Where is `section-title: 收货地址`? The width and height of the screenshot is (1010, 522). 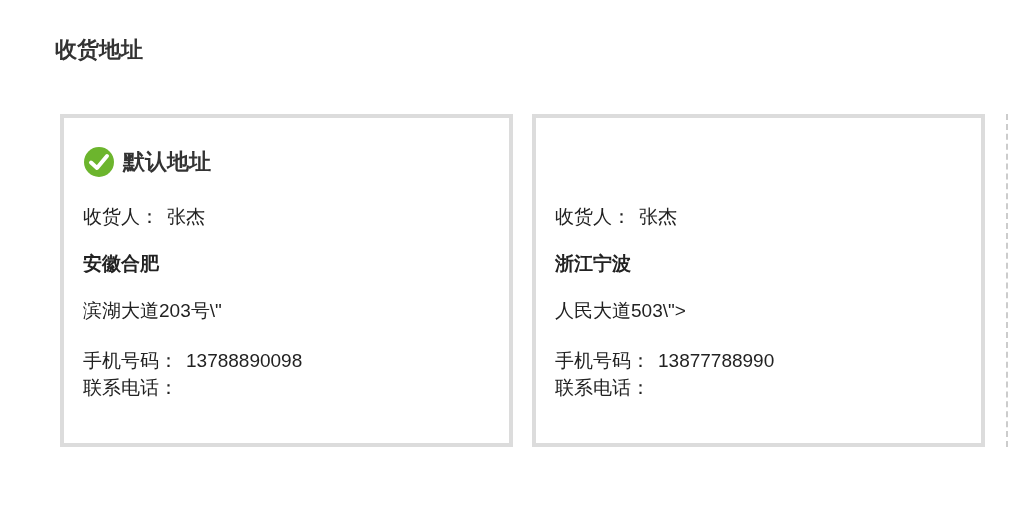
section-title: 收货地址 is located at coordinates (99, 50).